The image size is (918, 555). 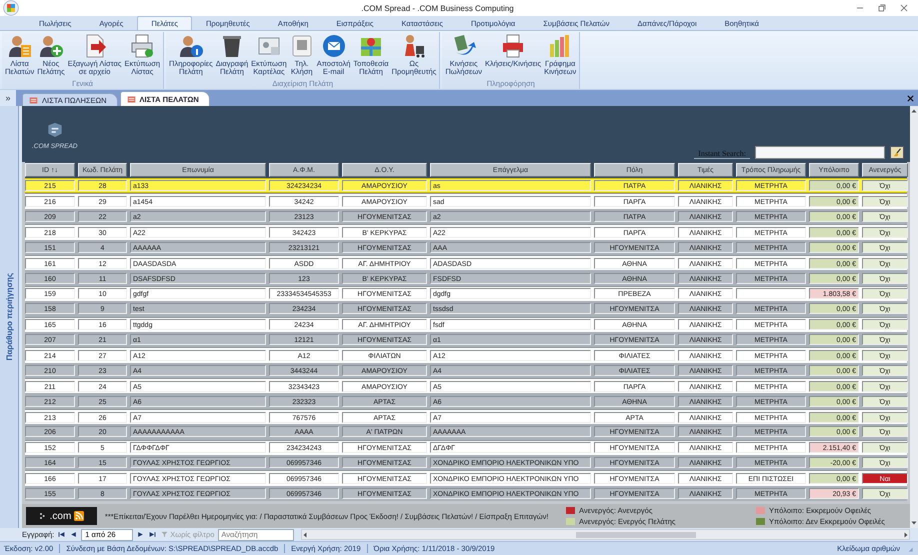 I want to click on broom-icon, so click(x=897, y=152).